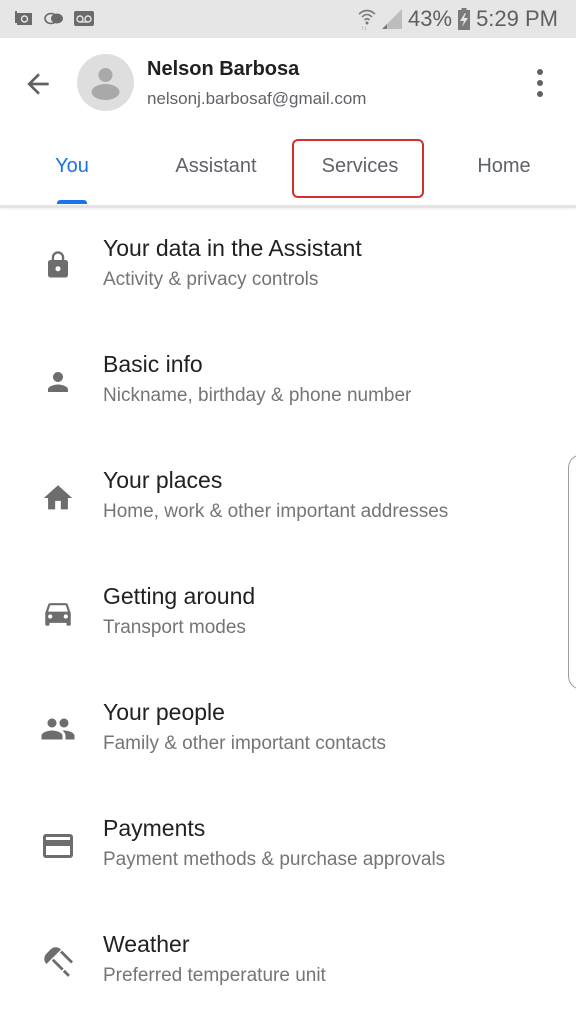  Describe the element at coordinates (154, 828) in the screenshot. I see `item-title: Payments` at that location.